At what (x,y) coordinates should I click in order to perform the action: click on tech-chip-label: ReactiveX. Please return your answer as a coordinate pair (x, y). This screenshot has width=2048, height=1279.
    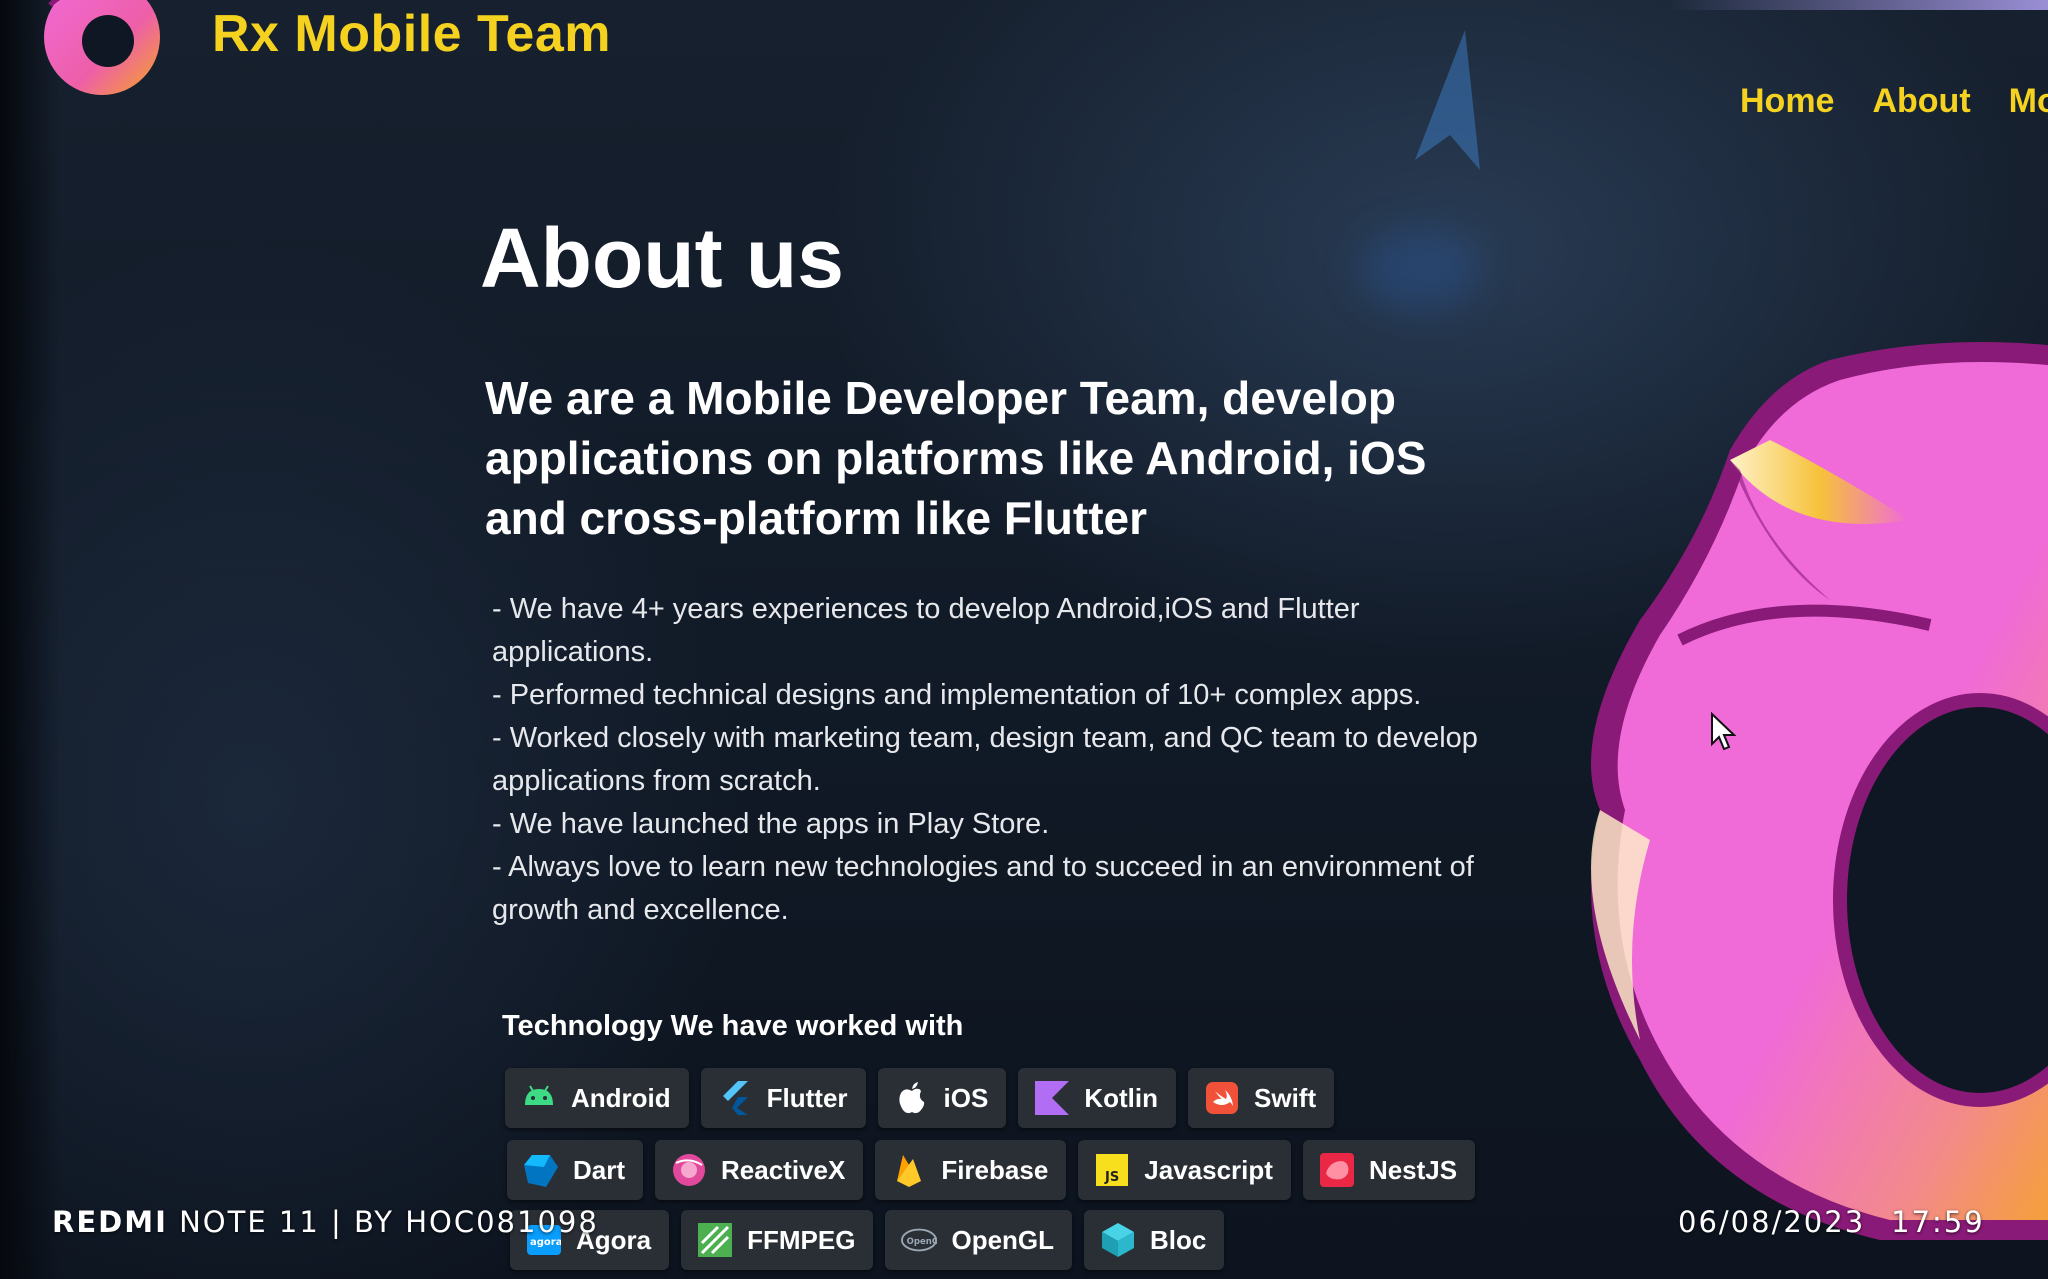
    Looking at the image, I should click on (783, 1169).